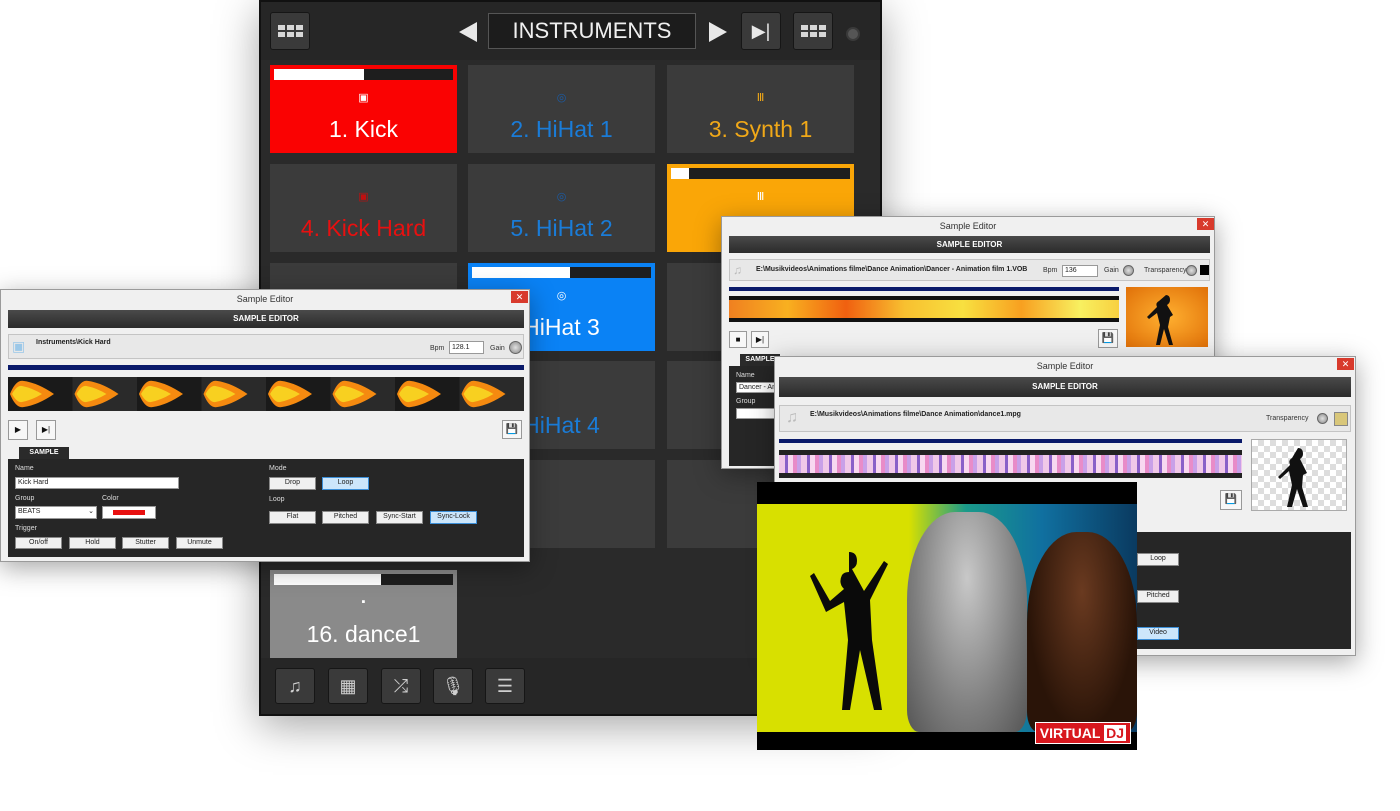 The image size is (1400, 811). I want to click on microphone-icon: 🎙, so click(453, 686).